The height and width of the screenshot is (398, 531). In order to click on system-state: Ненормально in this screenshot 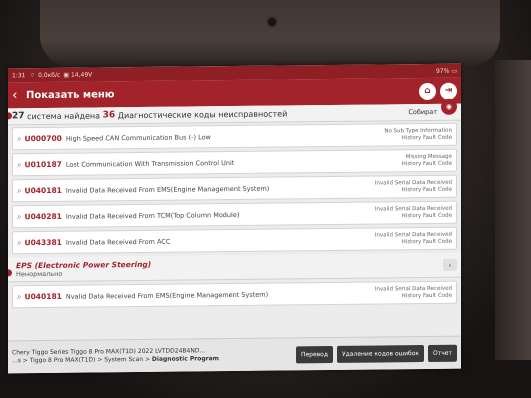, I will do `click(39, 273)`.